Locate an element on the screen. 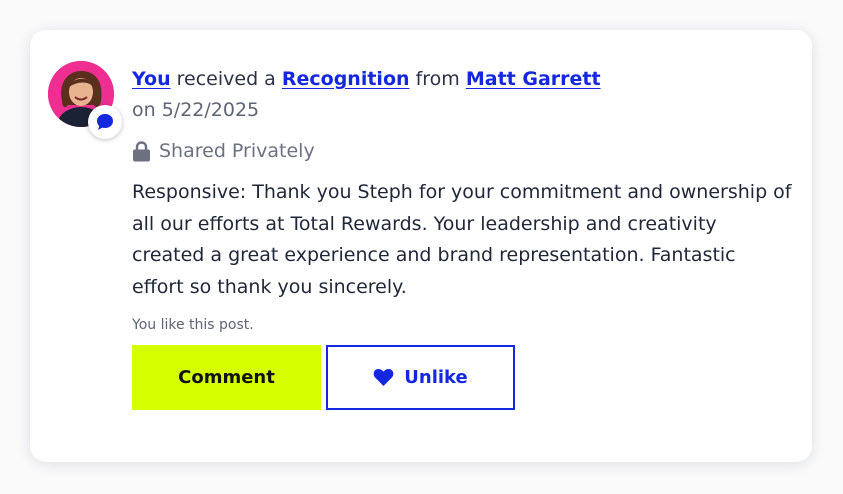  comment-button: Comment is located at coordinates (226, 377).